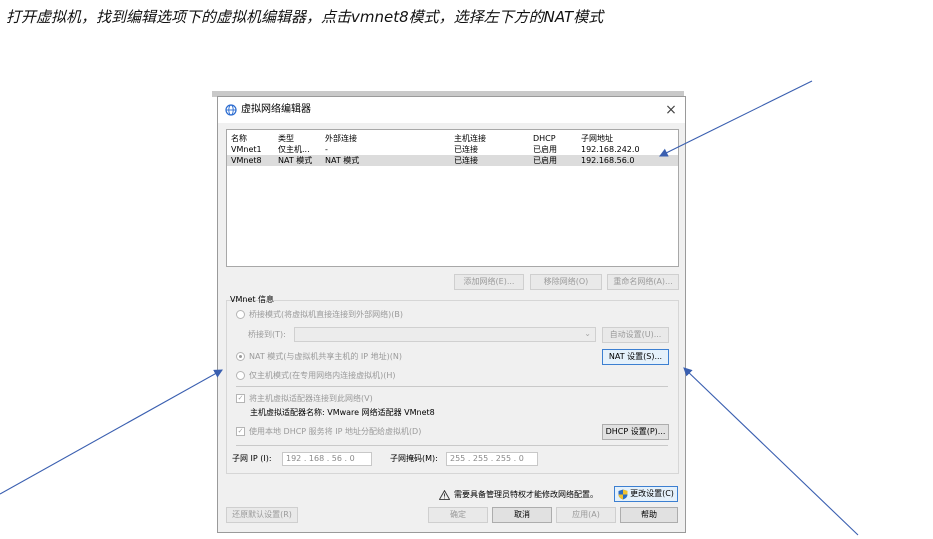 The width and height of the screenshot is (933, 539). I want to click on column-header-external: 外部连接, so click(389, 138).